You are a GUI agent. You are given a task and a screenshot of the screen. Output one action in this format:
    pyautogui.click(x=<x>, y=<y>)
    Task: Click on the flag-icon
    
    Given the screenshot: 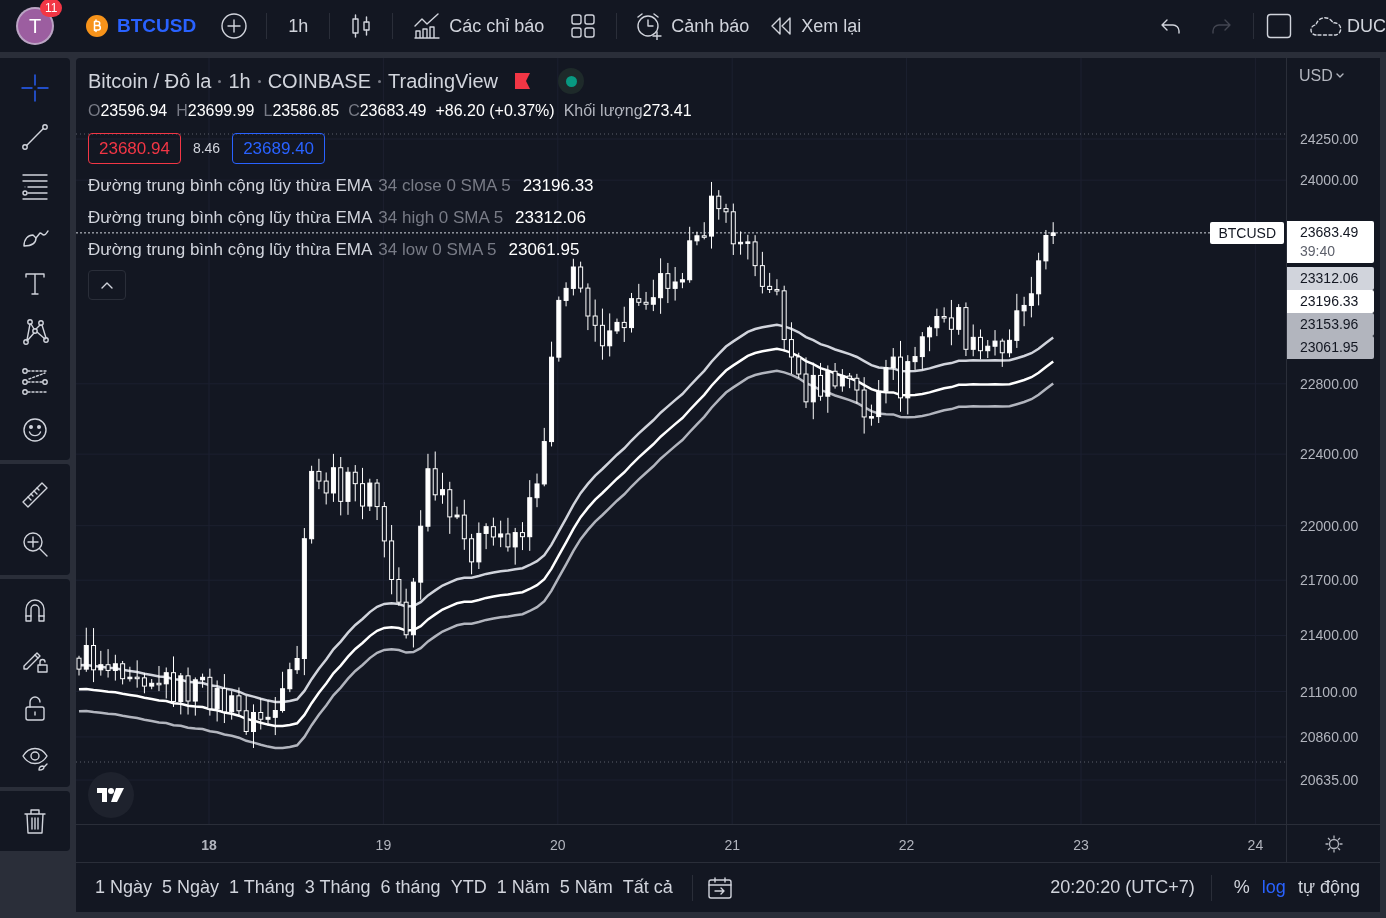 What is the action you would take?
    pyautogui.click(x=522, y=81)
    